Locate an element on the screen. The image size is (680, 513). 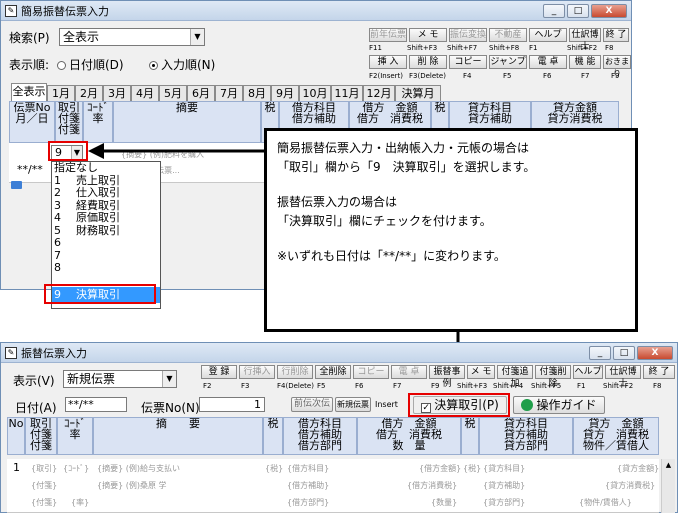
fkey-sub: Shift+F4 is located at coordinates (508, 386).